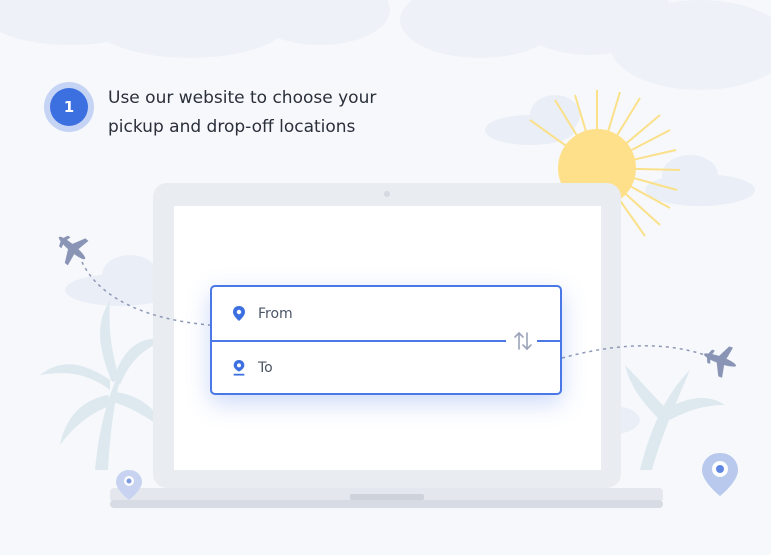 The image size is (771, 555). What do you see at coordinates (239, 368) in the screenshot?
I see `location-pin-underline-icon` at bounding box center [239, 368].